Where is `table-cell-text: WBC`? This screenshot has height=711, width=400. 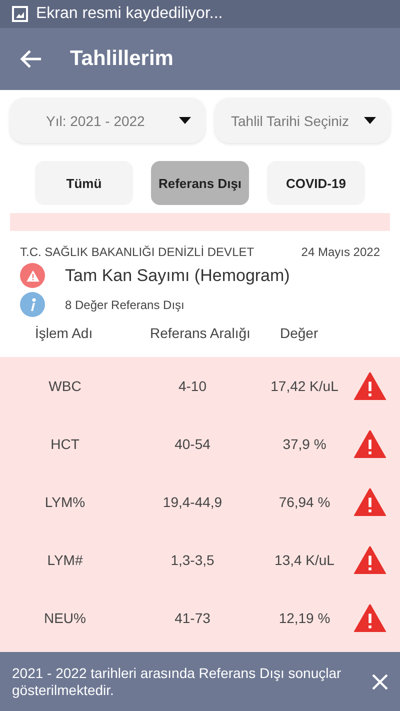
table-cell-text: WBC is located at coordinates (65, 386).